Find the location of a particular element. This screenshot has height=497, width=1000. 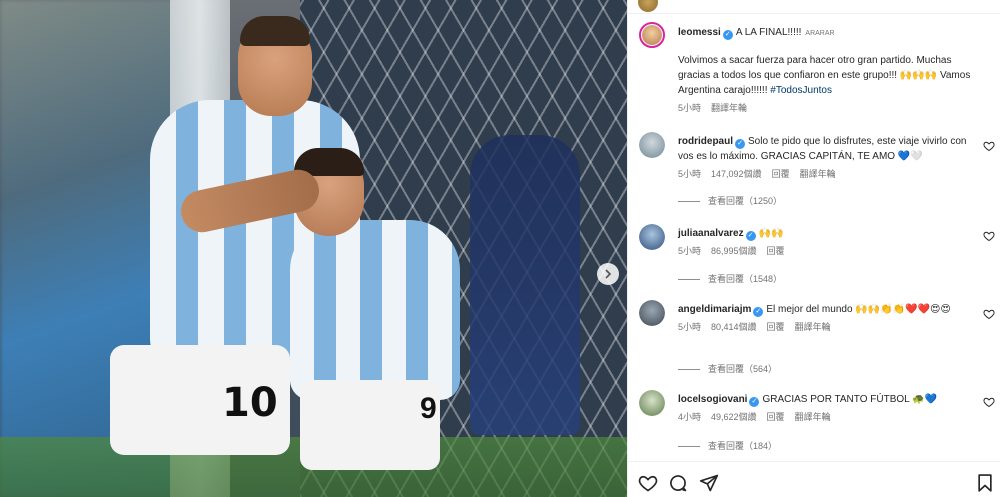

caption-translate-link: 翻譯年輪 is located at coordinates (729, 108).